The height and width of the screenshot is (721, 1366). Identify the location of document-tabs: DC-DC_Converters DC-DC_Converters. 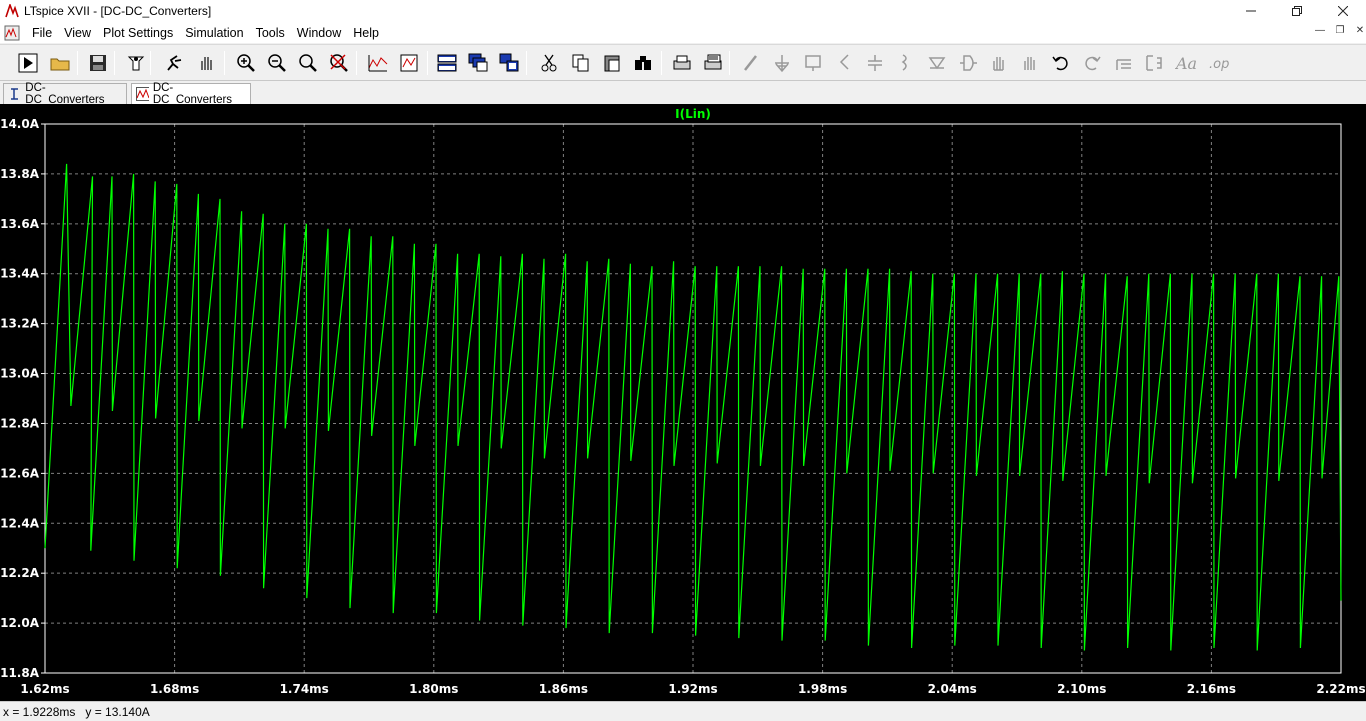
(683, 94).